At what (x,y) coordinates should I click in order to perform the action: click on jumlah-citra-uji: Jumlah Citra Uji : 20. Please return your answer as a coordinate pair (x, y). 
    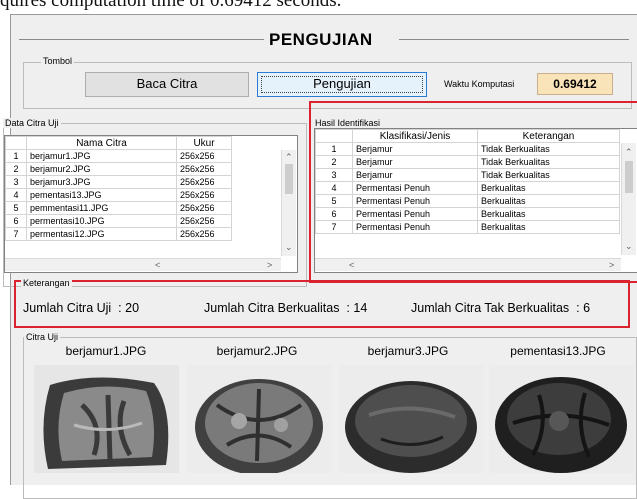
    Looking at the image, I should click on (81, 308).